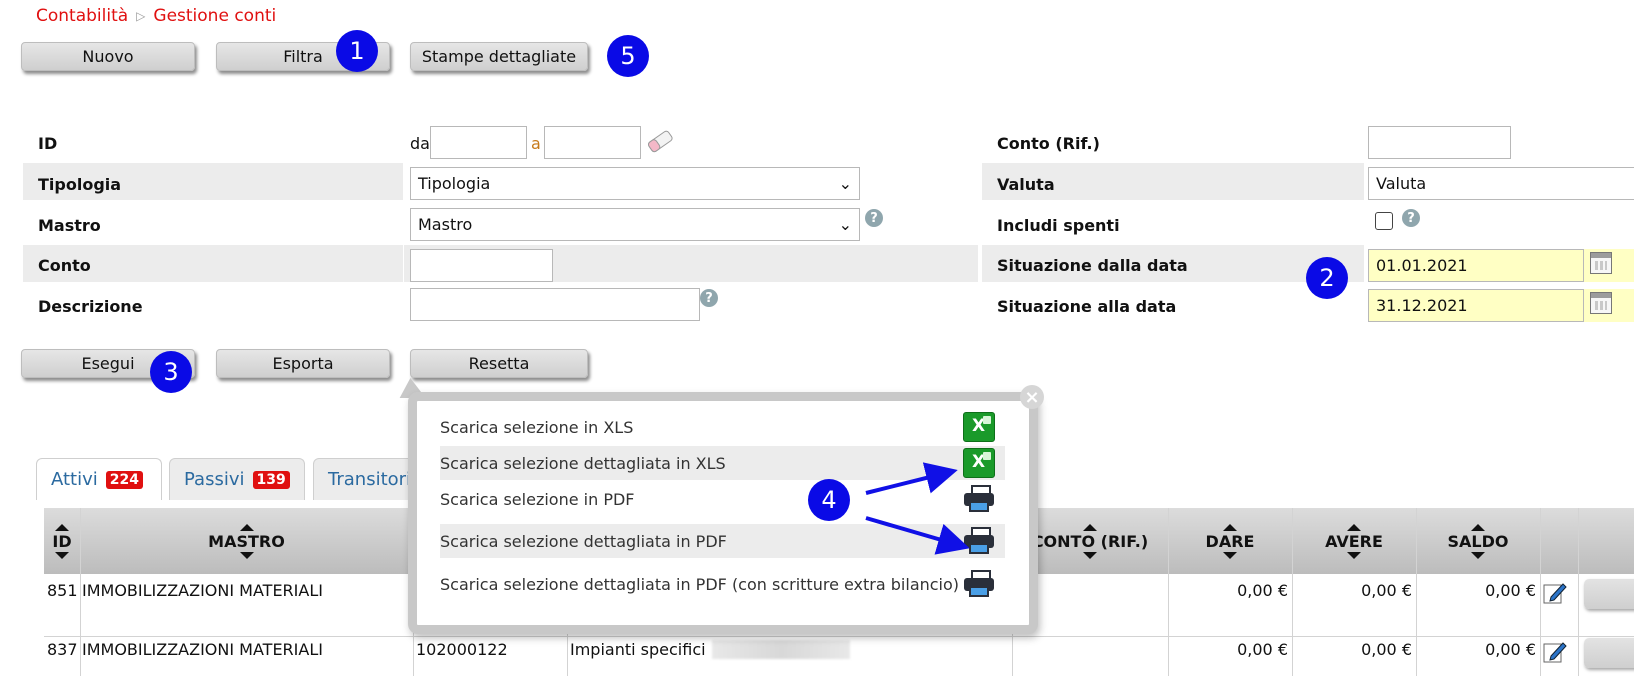 This screenshot has height=676, width=1634. Describe the element at coordinates (1026, 184) in the screenshot. I see `valuta-label: Valuta` at that location.